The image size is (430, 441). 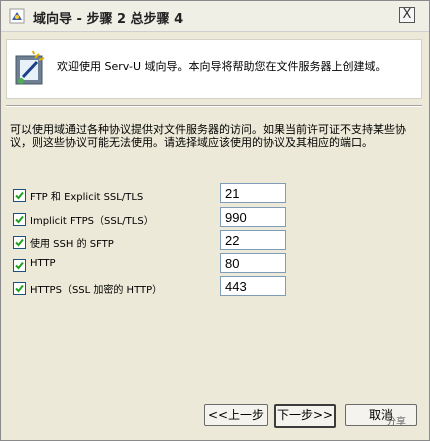 I want to click on ftps-port-input, so click(x=253, y=217).